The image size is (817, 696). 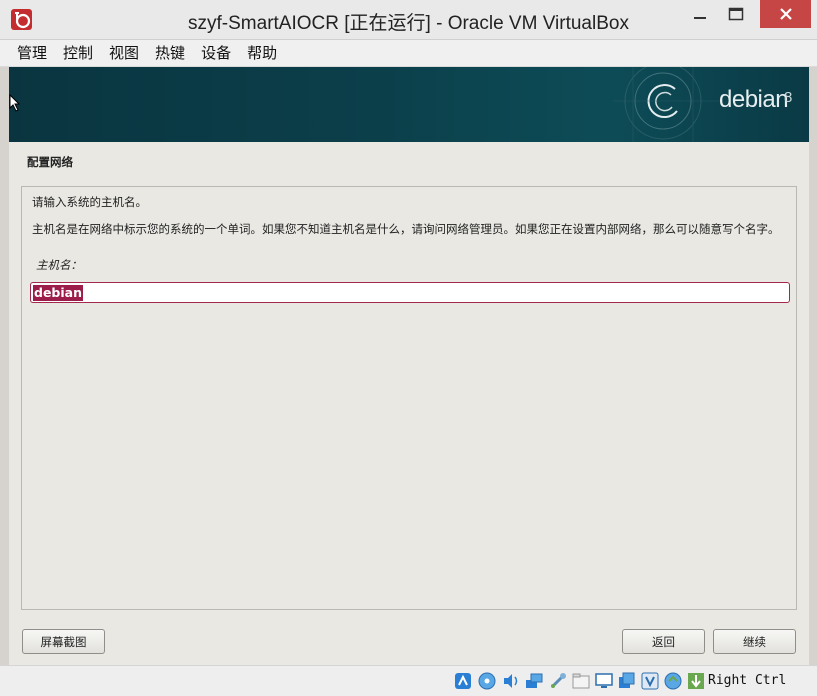 I want to click on hostname-label: 主机名：, so click(x=59, y=265).